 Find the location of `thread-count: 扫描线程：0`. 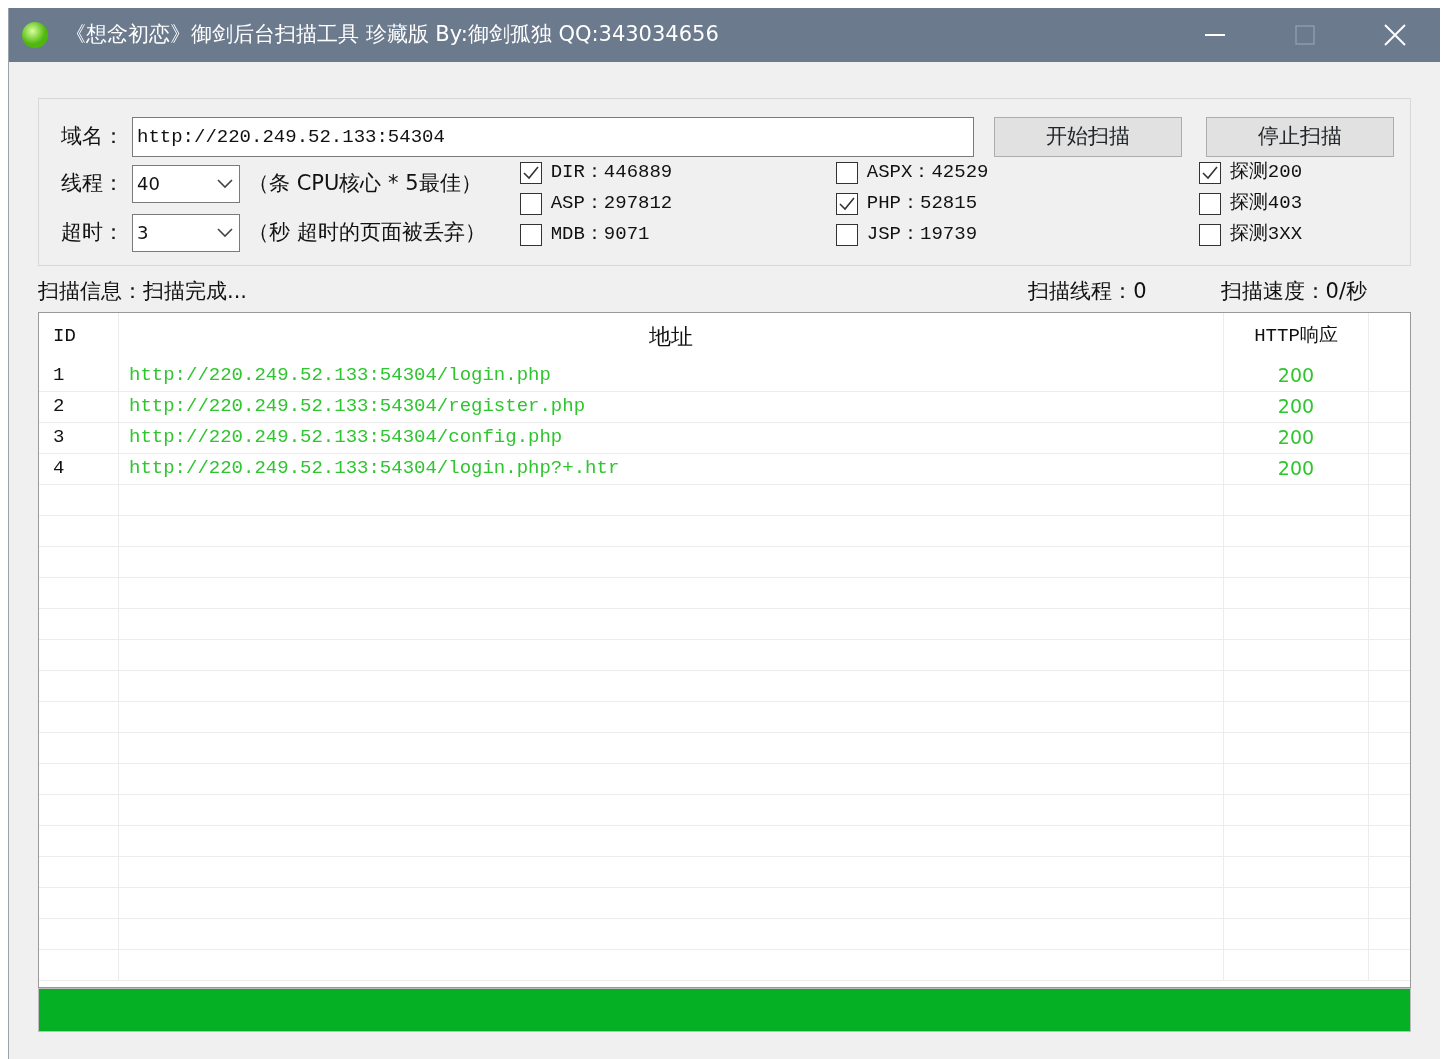

thread-count: 扫描线程：0 is located at coordinates (1087, 291).